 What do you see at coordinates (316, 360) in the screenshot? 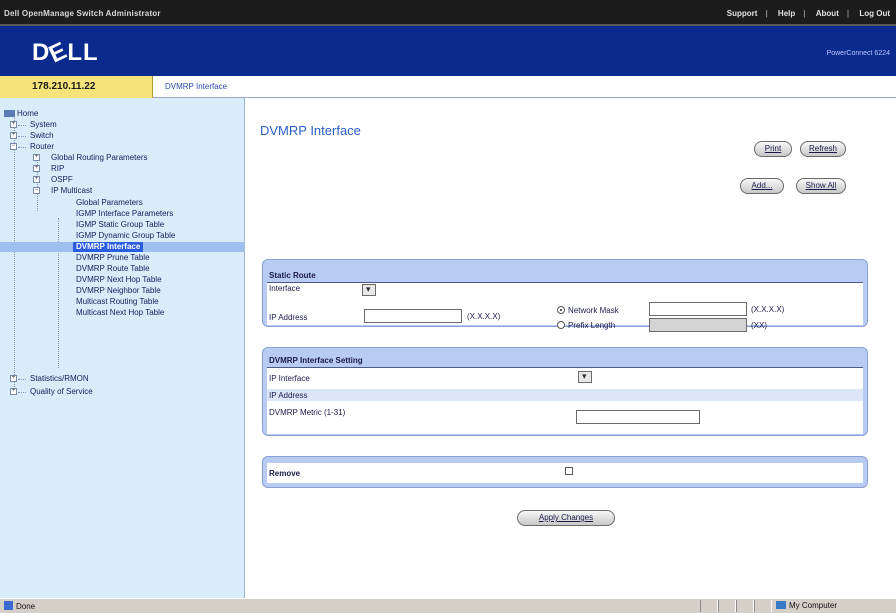
I see `dvmrp-setting-title: DVMRP Interface Setting` at bounding box center [316, 360].